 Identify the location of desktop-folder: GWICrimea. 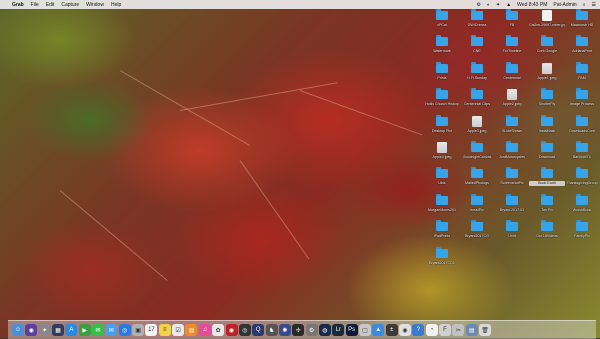
(477, 22).